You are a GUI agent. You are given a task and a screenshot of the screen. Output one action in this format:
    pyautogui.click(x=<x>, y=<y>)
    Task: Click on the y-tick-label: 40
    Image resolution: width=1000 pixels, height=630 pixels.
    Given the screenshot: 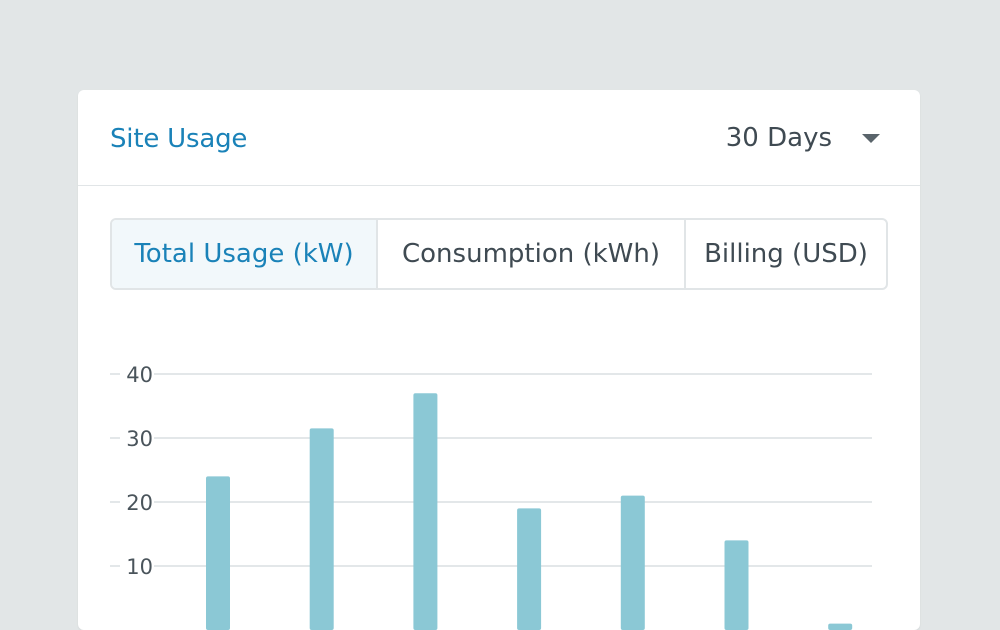 What is the action you would take?
    pyautogui.click(x=139, y=375)
    